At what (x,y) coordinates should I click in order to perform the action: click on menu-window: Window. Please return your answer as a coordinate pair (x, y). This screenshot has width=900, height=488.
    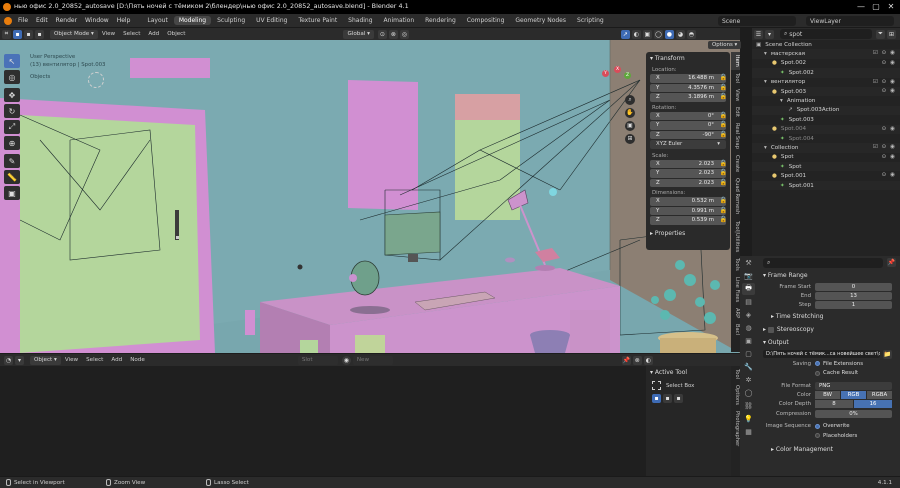
    Looking at the image, I should click on (97, 20).